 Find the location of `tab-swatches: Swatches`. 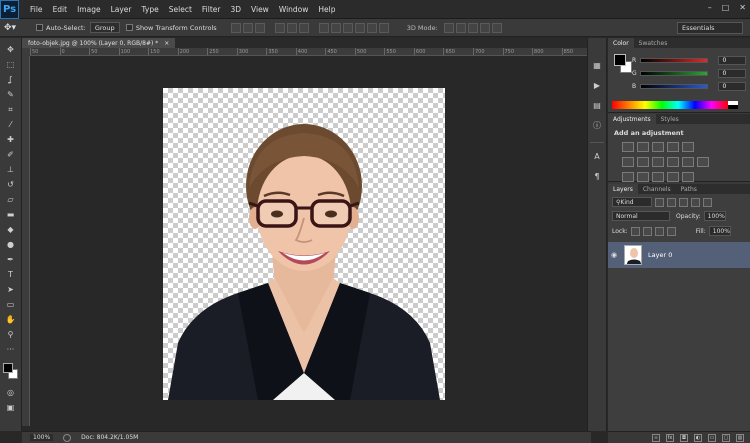

tab-swatches: Swatches is located at coordinates (653, 43).